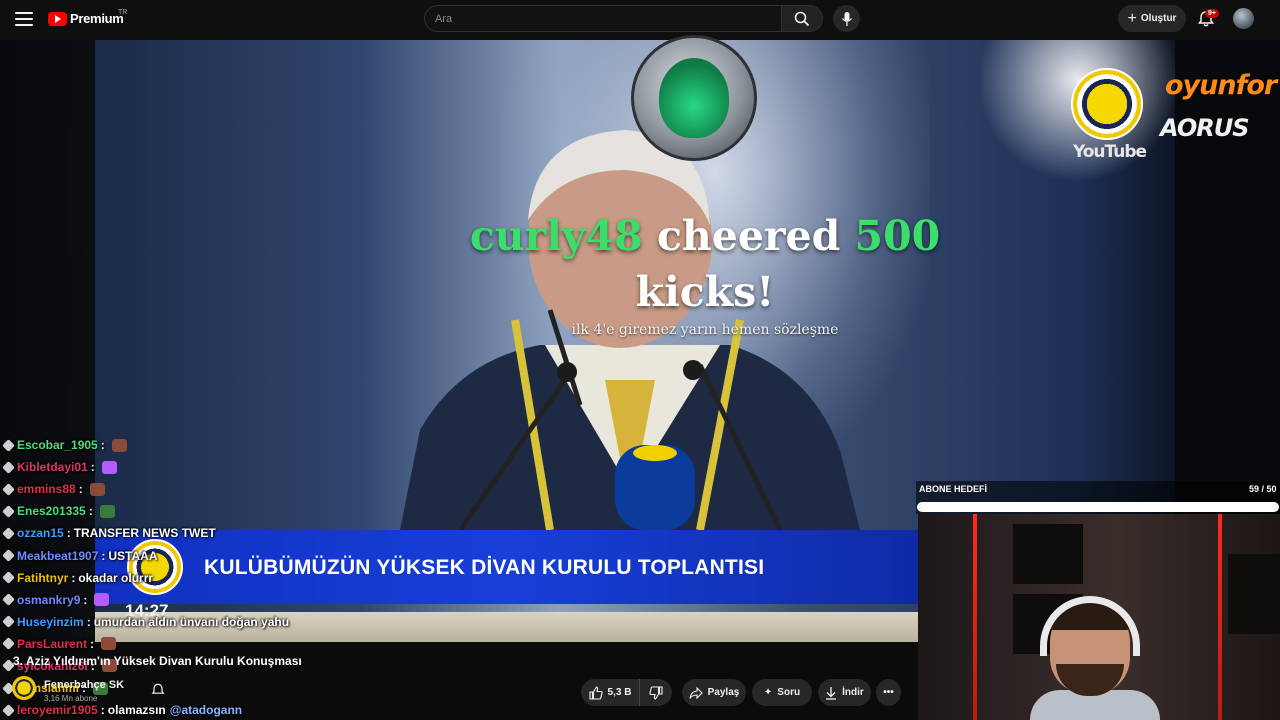 Image resolution: width=1280 pixels, height=720 pixels. I want to click on ask-button: ✦ Soru, so click(782, 692).